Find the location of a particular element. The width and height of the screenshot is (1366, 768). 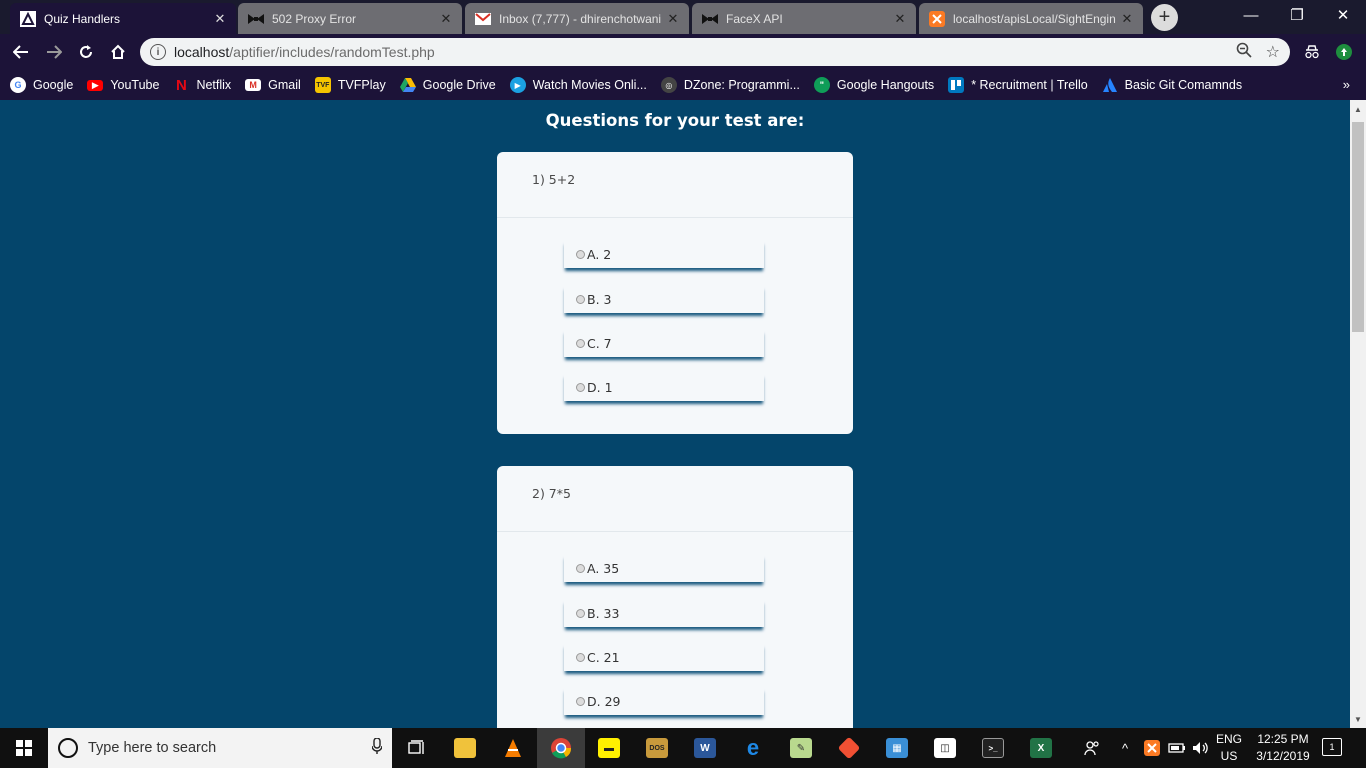

forward-button is located at coordinates (54, 52).